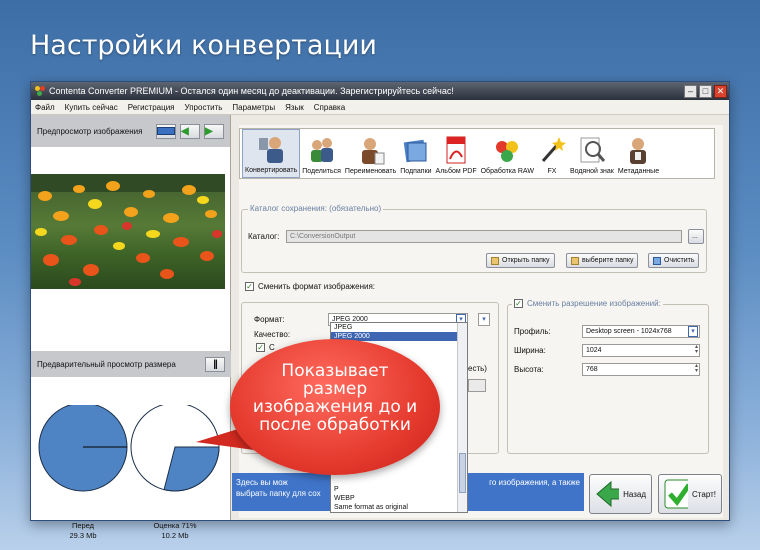  Describe the element at coordinates (175, 531) in the screenshot. I see `after-size: Оценка 71% 10.2 Mb` at that location.